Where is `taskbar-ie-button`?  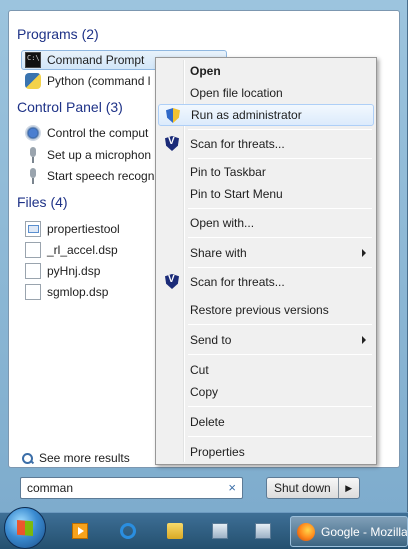 taskbar-ie-button is located at coordinates (128, 531).